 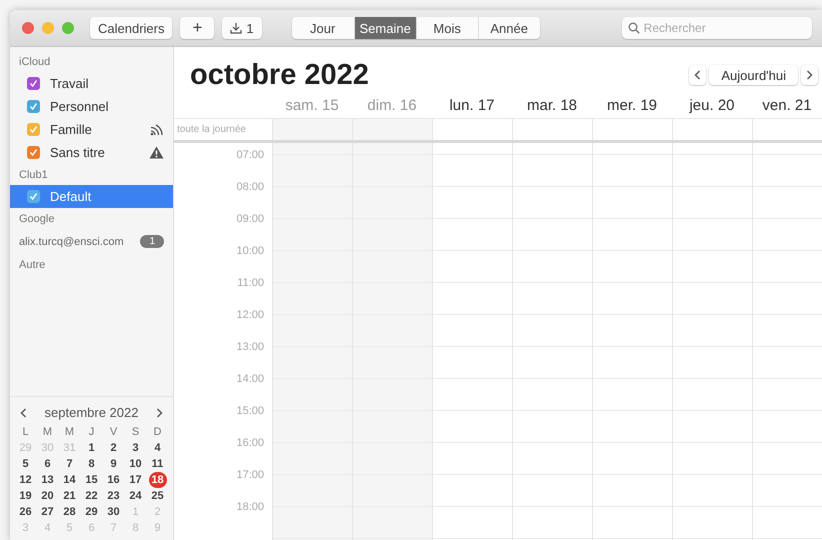 What do you see at coordinates (91, 152) in the screenshot?
I see `calendar-item: Sans titre` at bounding box center [91, 152].